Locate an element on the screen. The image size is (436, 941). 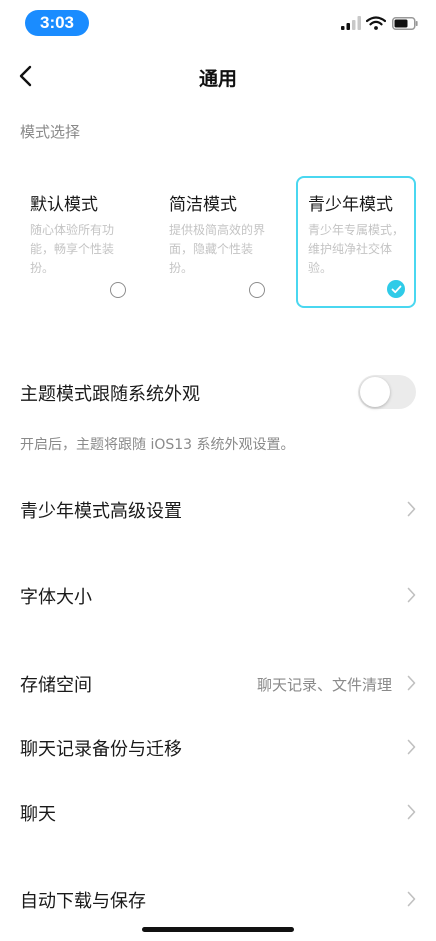
page-title: 通用 is located at coordinates (217, 79).